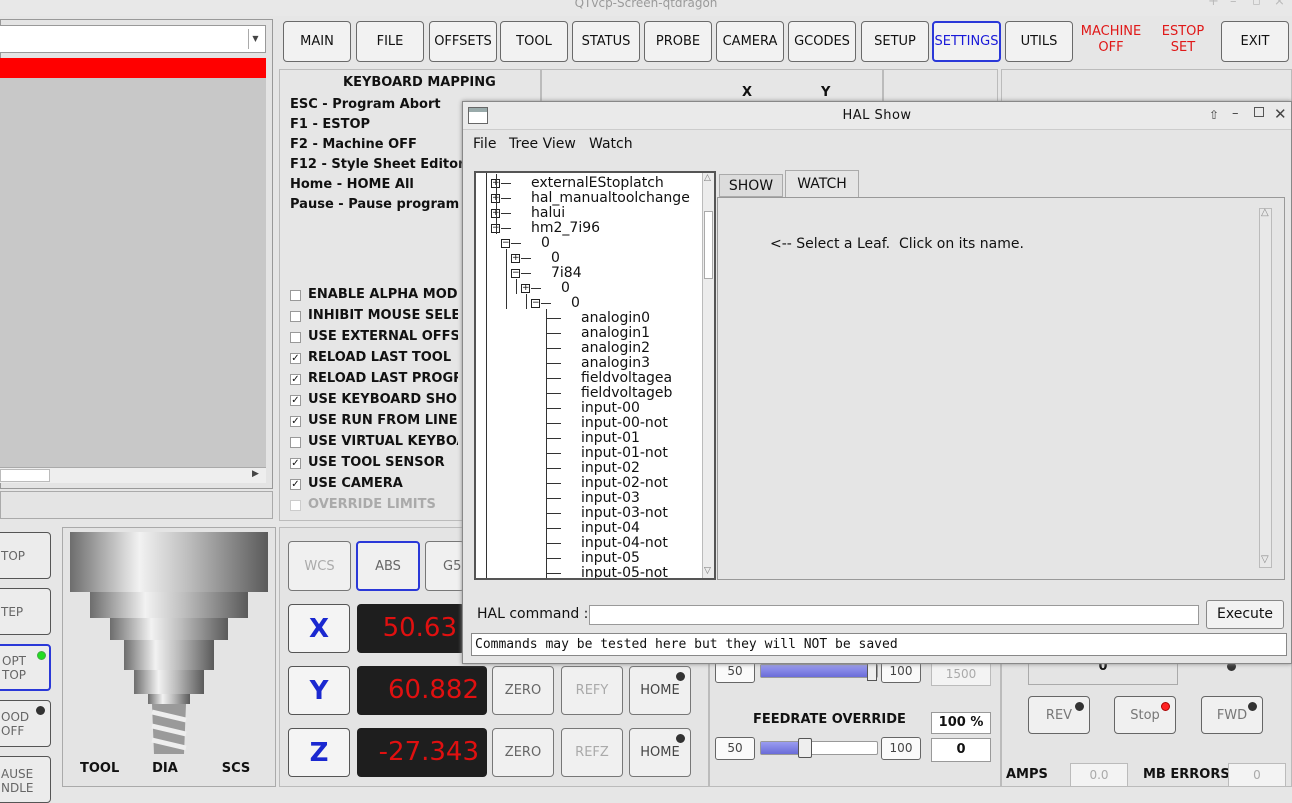 This screenshot has width=1292, height=803. What do you see at coordinates (660, 752) in the screenshot?
I see `home-z-button: HOME` at bounding box center [660, 752].